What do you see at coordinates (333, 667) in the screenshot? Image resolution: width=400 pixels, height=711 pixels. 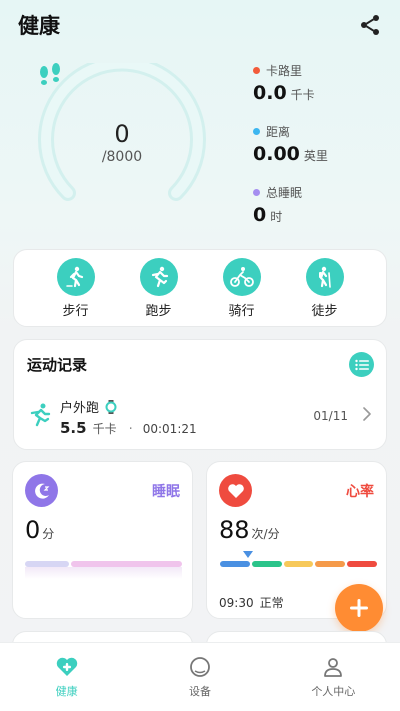 I see `user-icon` at bounding box center [333, 667].